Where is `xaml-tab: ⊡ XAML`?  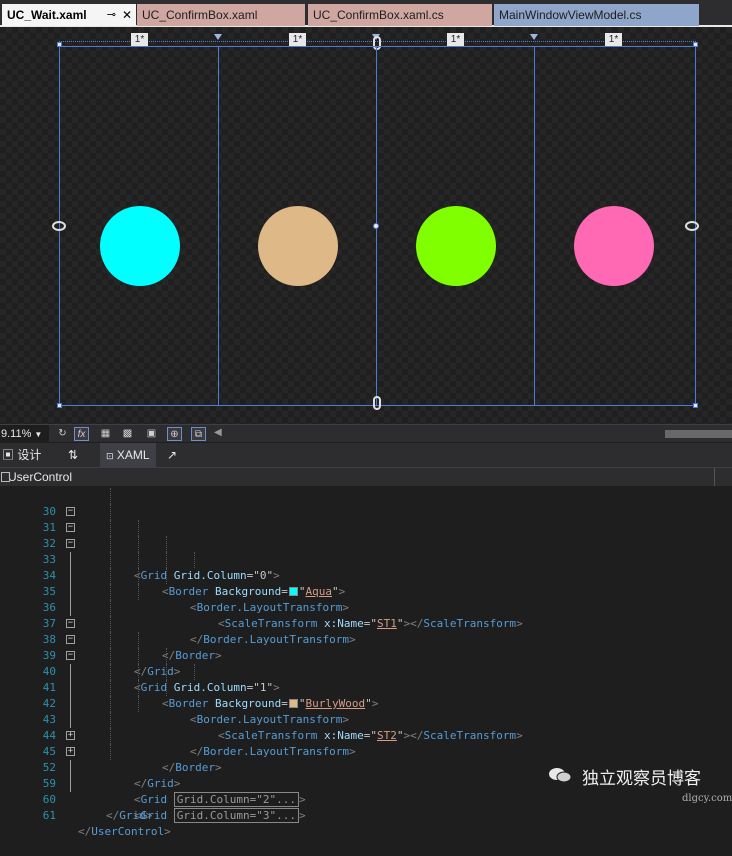 xaml-tab: ⊡ XAML is located at coordinates (128, 455).